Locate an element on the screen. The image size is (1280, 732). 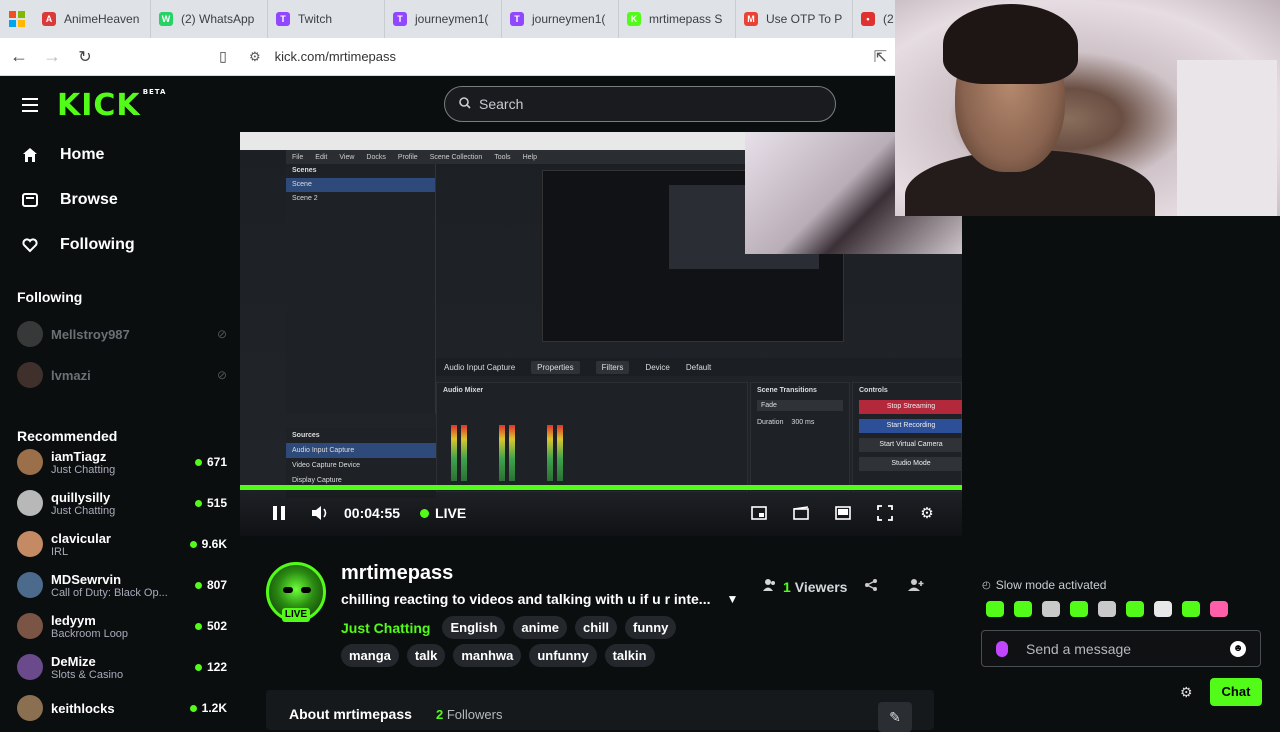
slow-mode-text: Slow mode activated is located at coordinates (1051, 585).